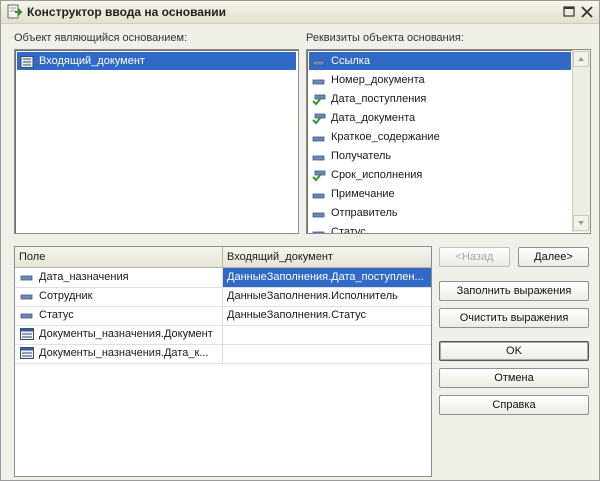  Describe the element at coordinates (56, 315) in the screenshot. I see `field-name: Статус` at that location.